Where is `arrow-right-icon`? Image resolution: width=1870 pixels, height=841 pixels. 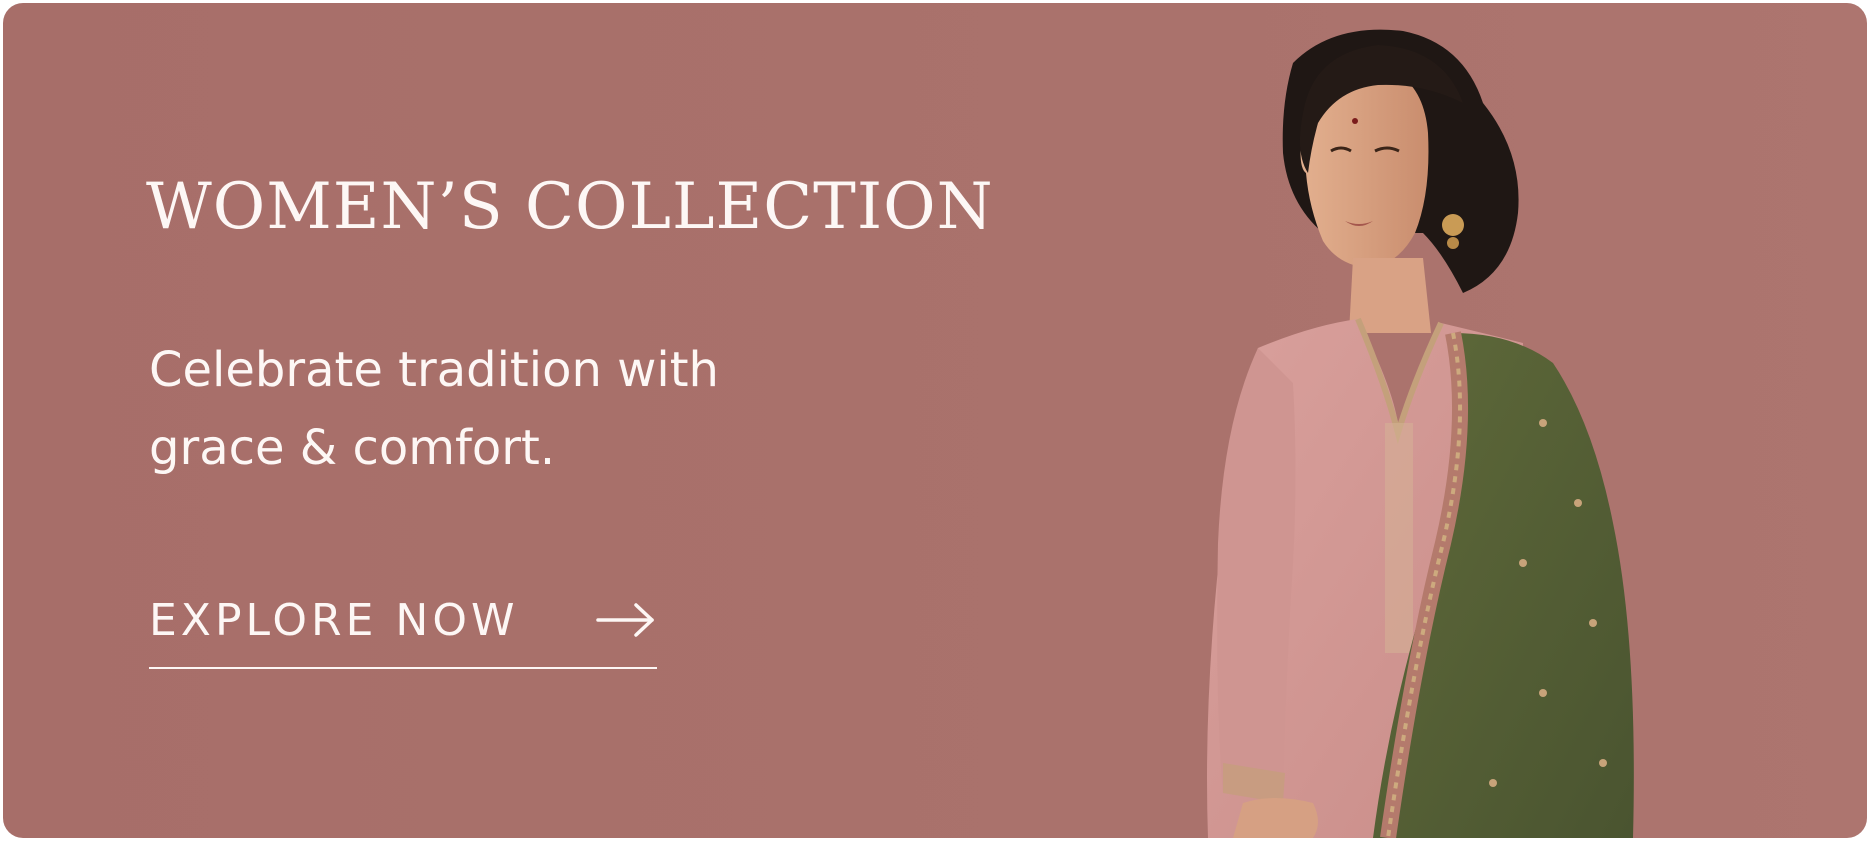 arrow-right-icon is located at coordinates (625, 620).